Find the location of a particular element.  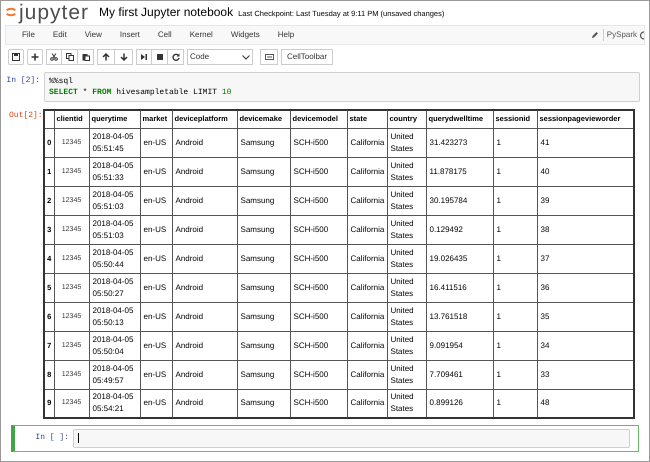

table-cell: 9.091954 is located at coordinates (459, 345).